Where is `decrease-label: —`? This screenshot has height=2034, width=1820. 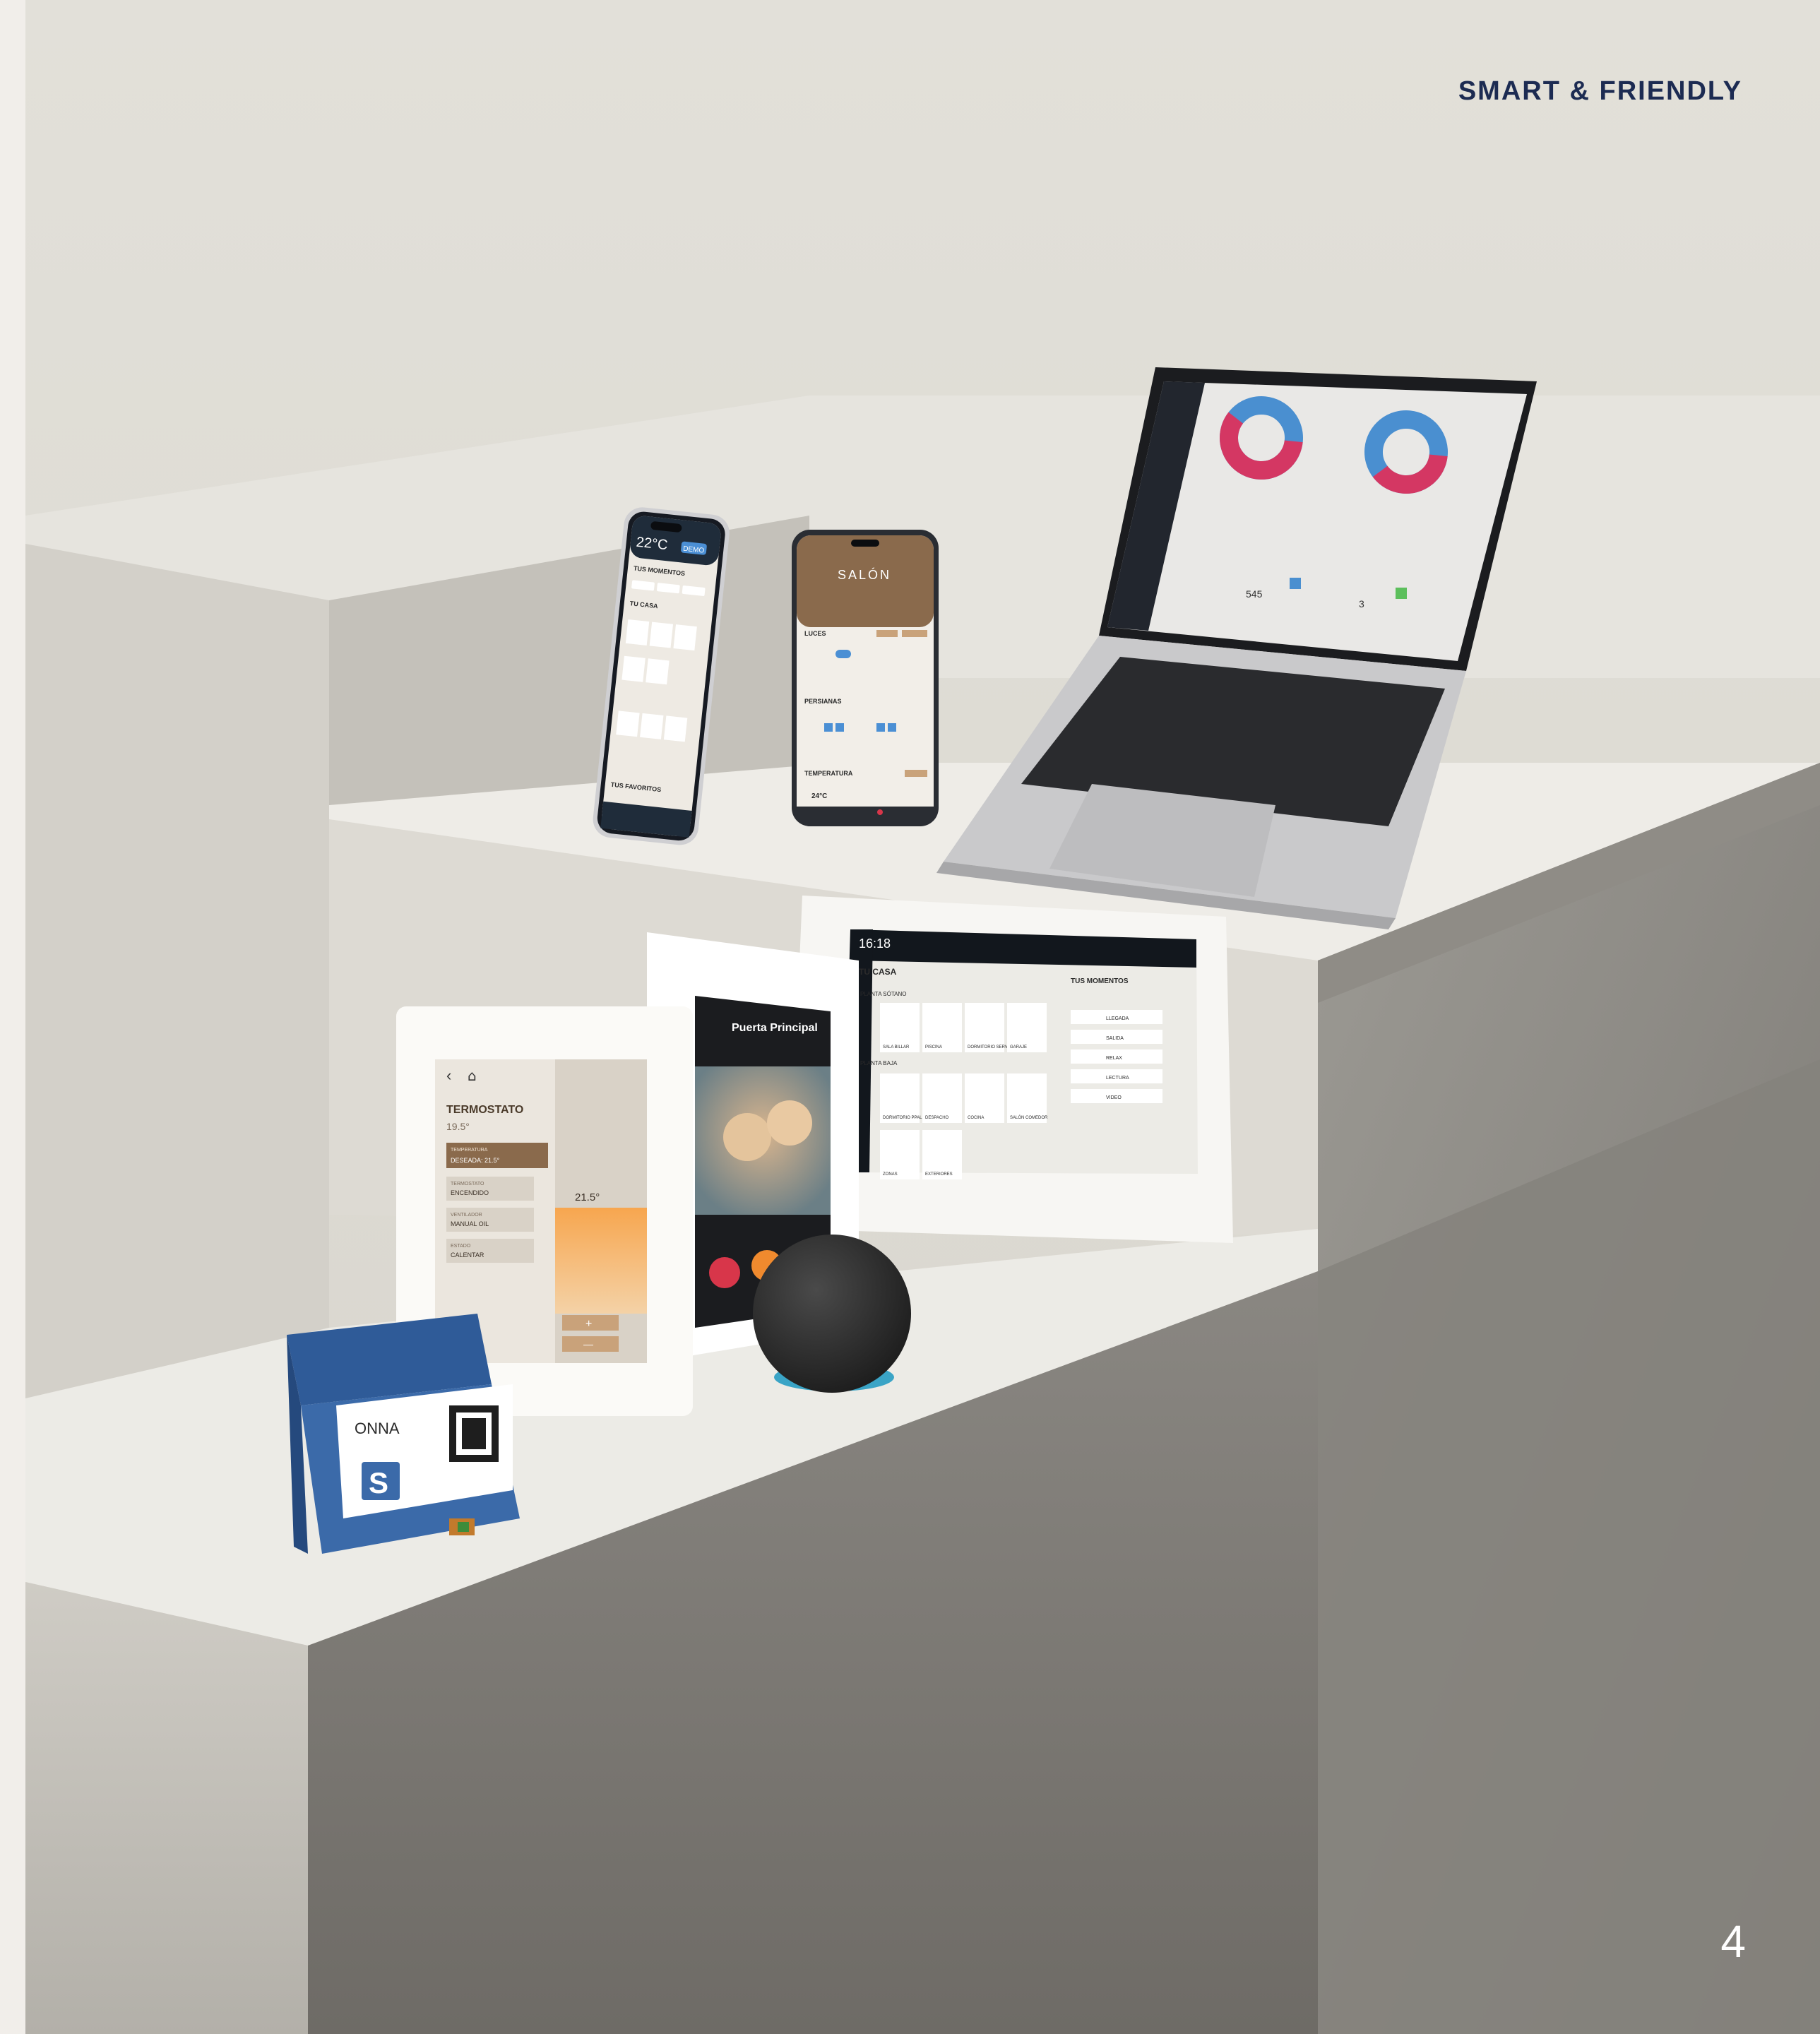
decrease-label: — is located at coordinates (588, 1344).